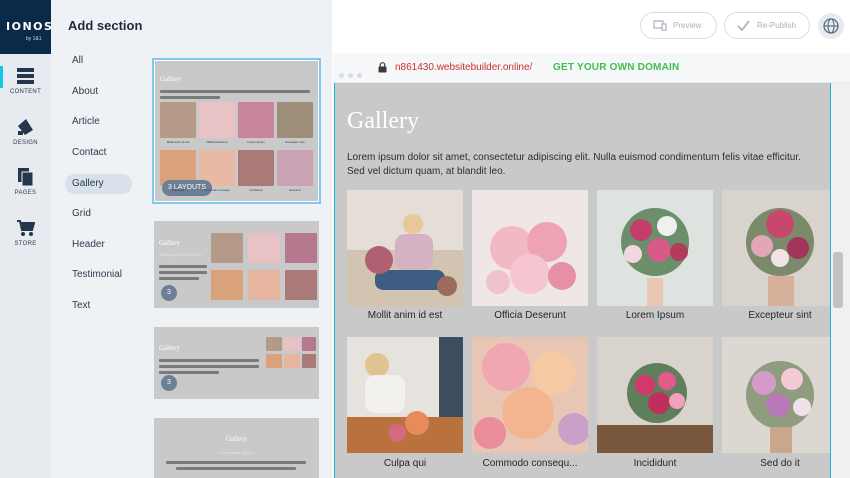 Image resolution: width=850 pixels, height=478 pixels. Describe the element at coordinates (25, 127) in the screenshot. I see `design-icon` at that location.